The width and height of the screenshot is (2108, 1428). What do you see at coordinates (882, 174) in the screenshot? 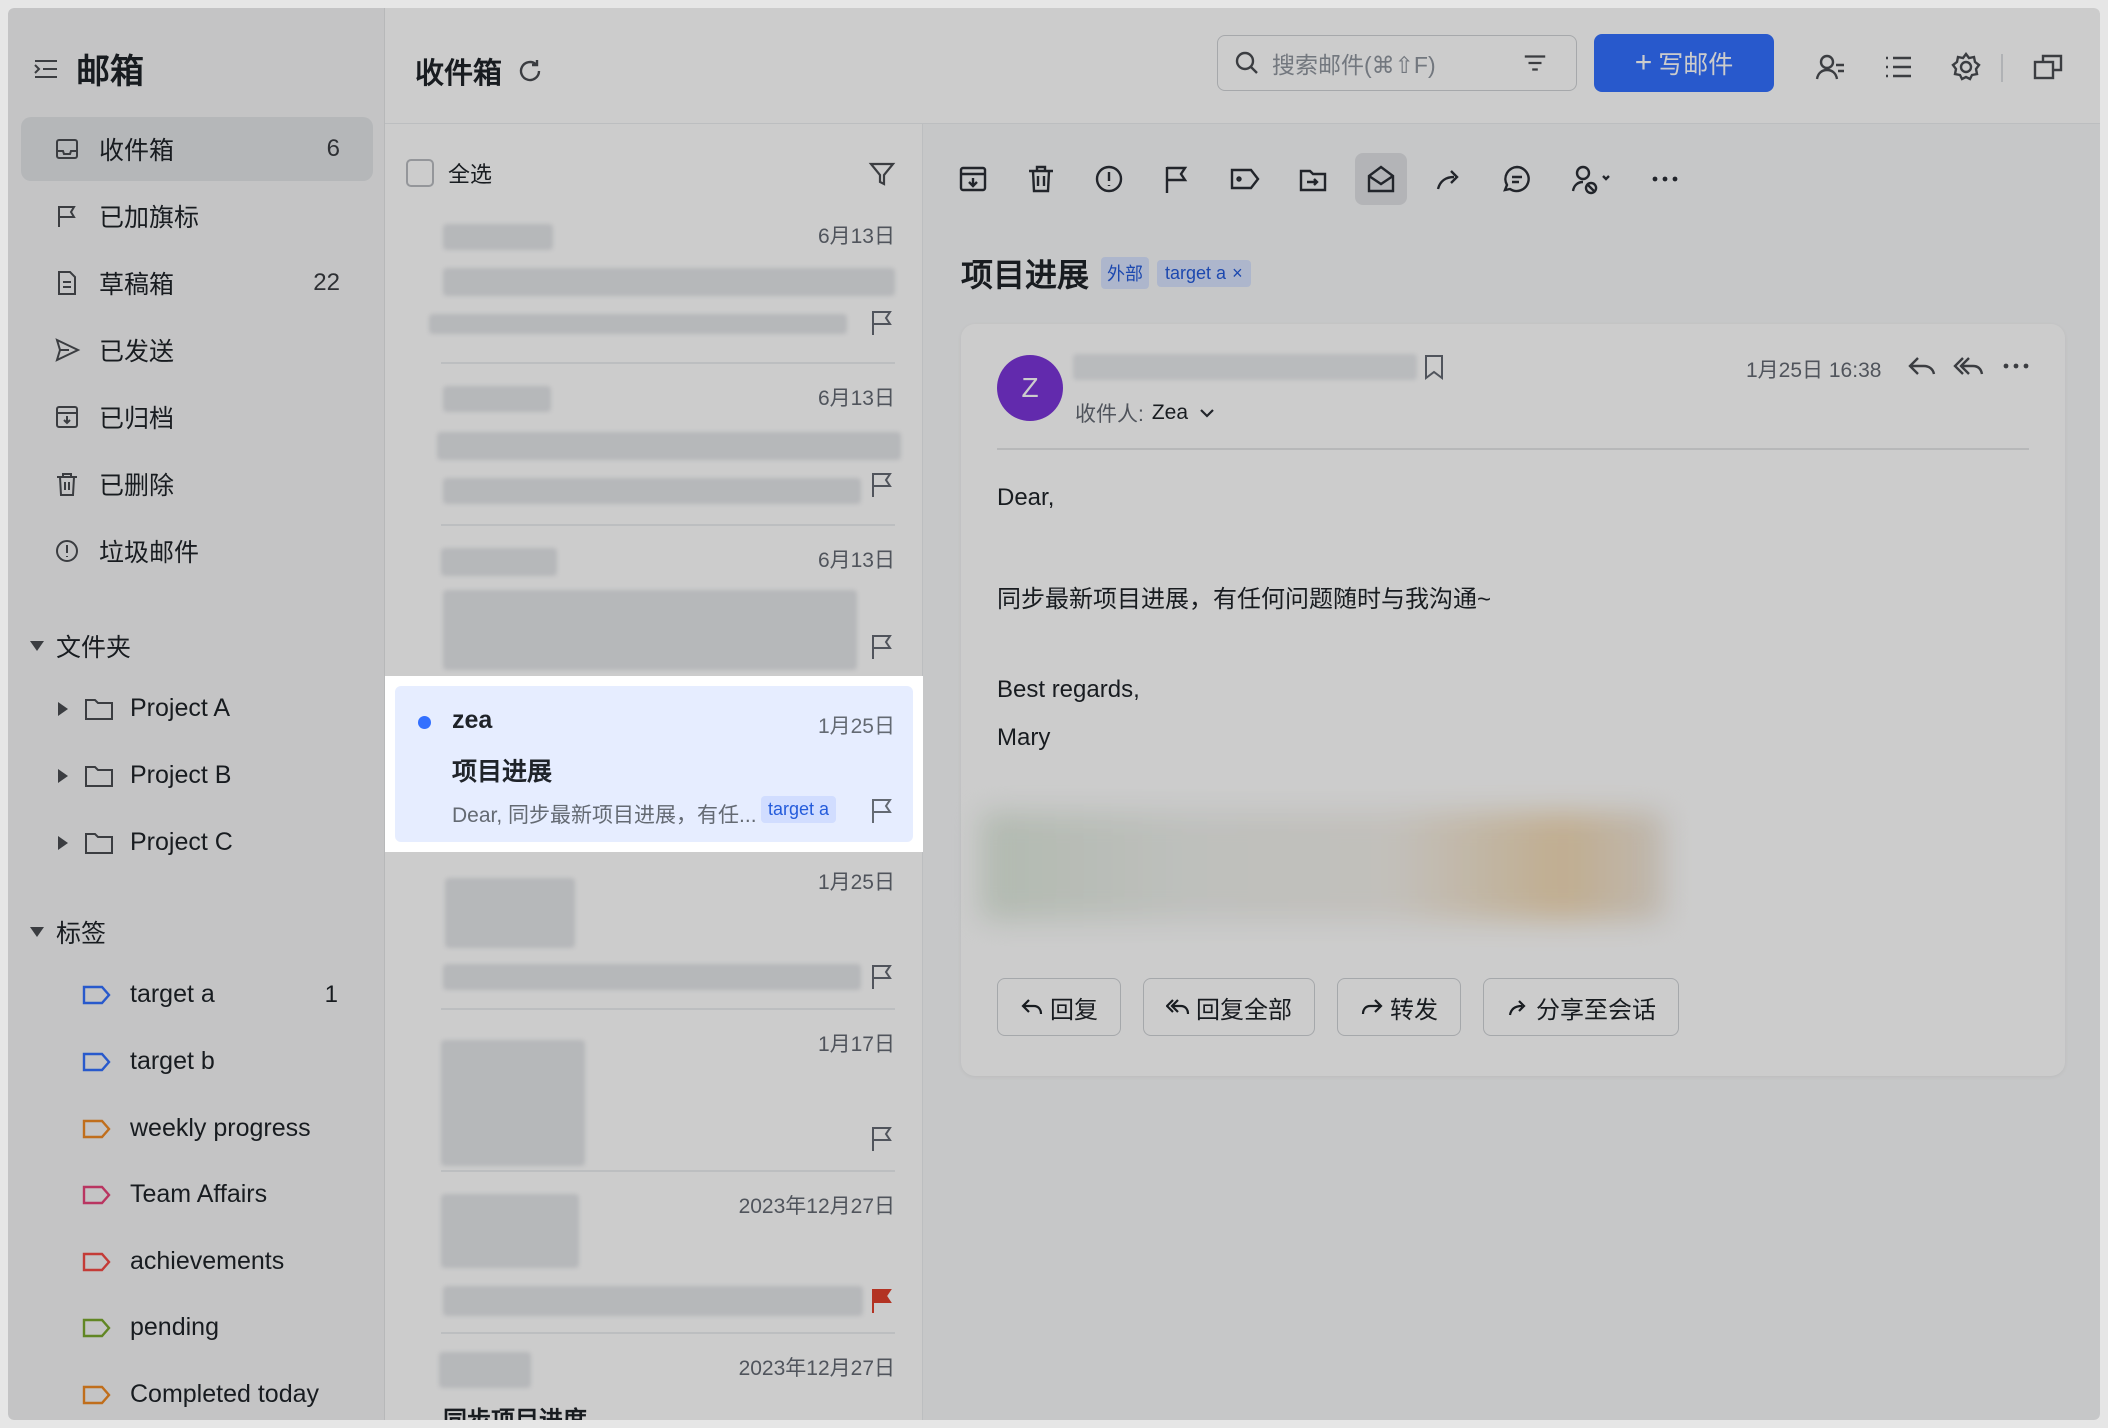
I see `list-filter-icon` at bounding box center [882, 174].